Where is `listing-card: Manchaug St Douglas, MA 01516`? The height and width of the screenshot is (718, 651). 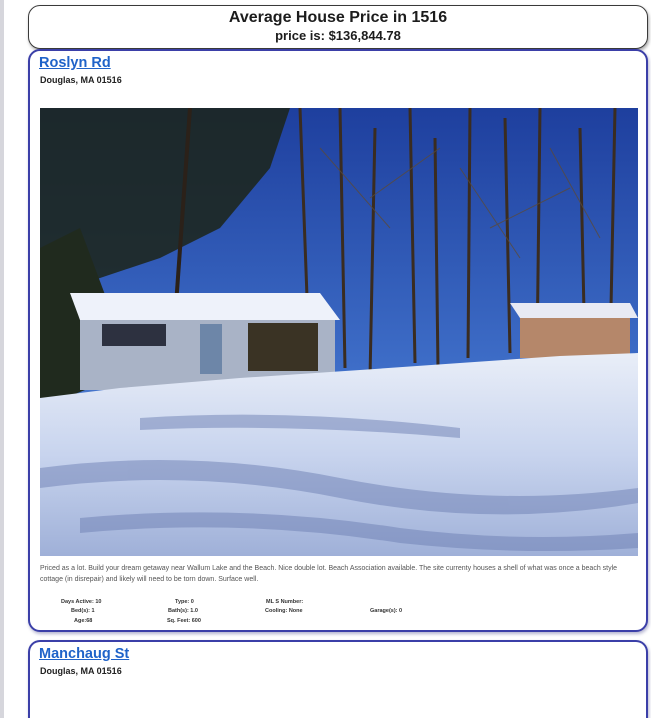
listing-card: Manchaug St Douglas, MA 01516 is located at coordinates (338, 679).